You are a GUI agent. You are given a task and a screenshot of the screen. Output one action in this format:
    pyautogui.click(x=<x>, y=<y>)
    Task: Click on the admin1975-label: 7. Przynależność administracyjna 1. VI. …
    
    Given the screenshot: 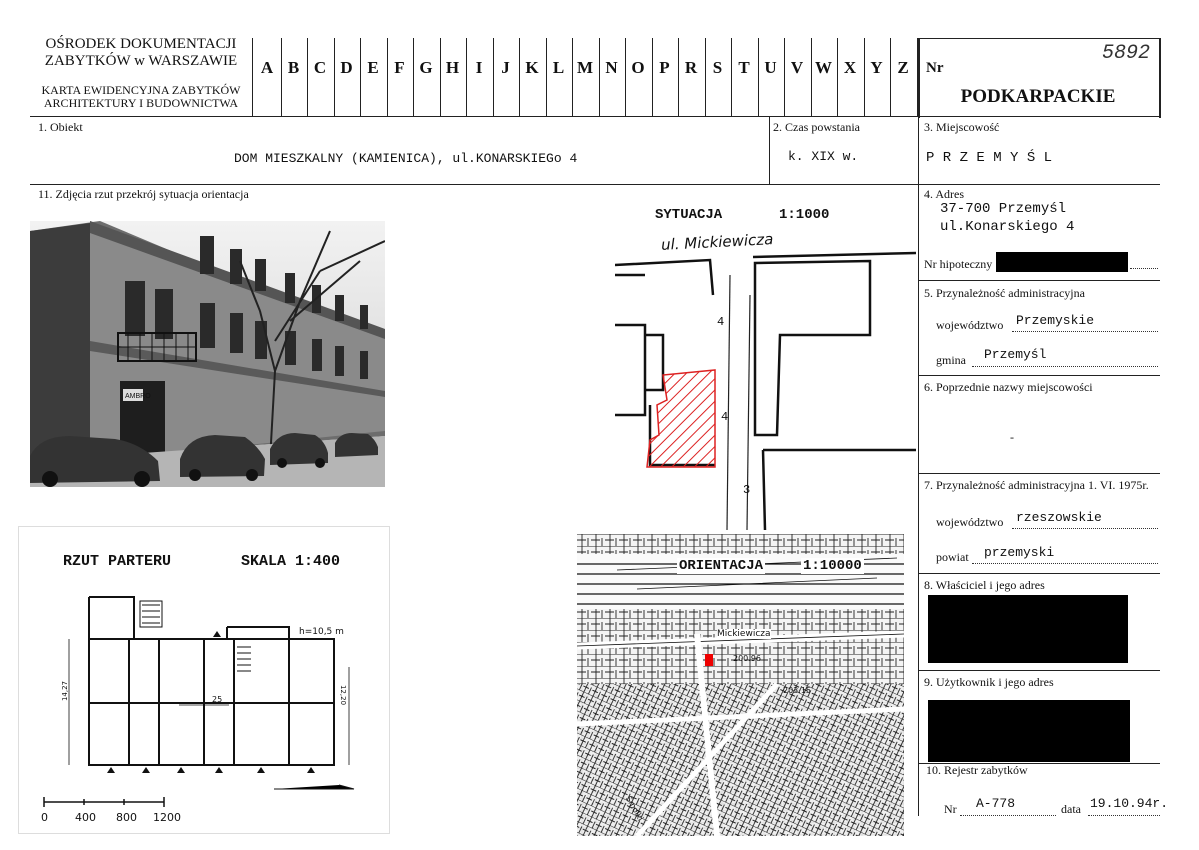 What is the action you would take?
    pyautogui.click(x=1036, y=485)
    